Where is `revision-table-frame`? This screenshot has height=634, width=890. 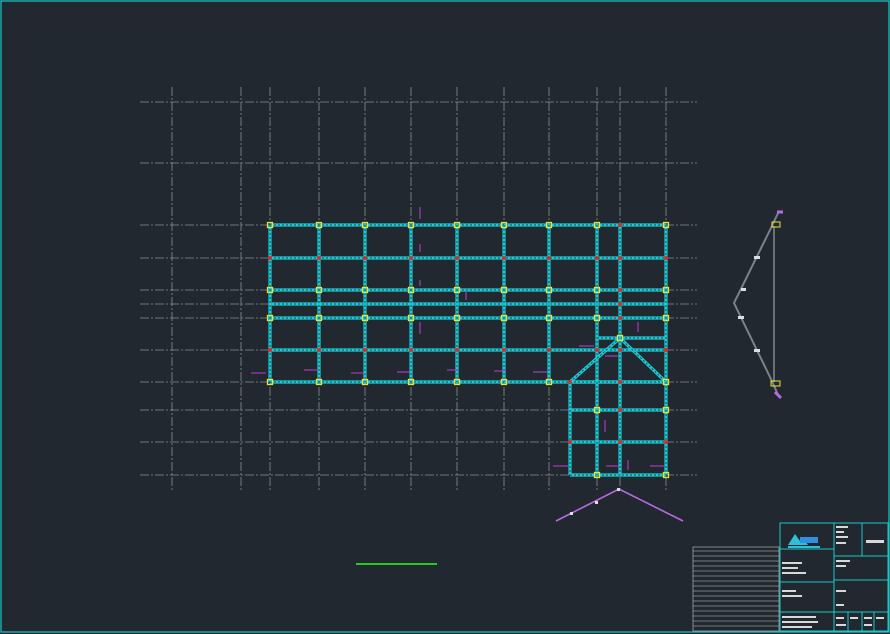
revision-table-frame is located at coordinates (736, 589).